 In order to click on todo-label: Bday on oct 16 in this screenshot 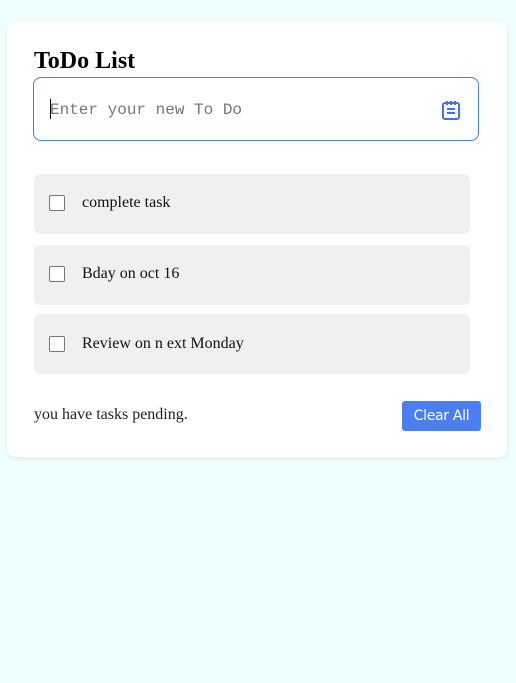, I will do `click(131, 273)`.